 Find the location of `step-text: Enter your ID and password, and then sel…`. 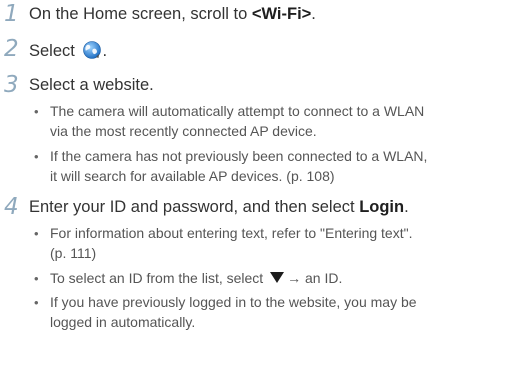

step-text: Enter your ID and password, and then sel… is located at coordinates (219, 207).